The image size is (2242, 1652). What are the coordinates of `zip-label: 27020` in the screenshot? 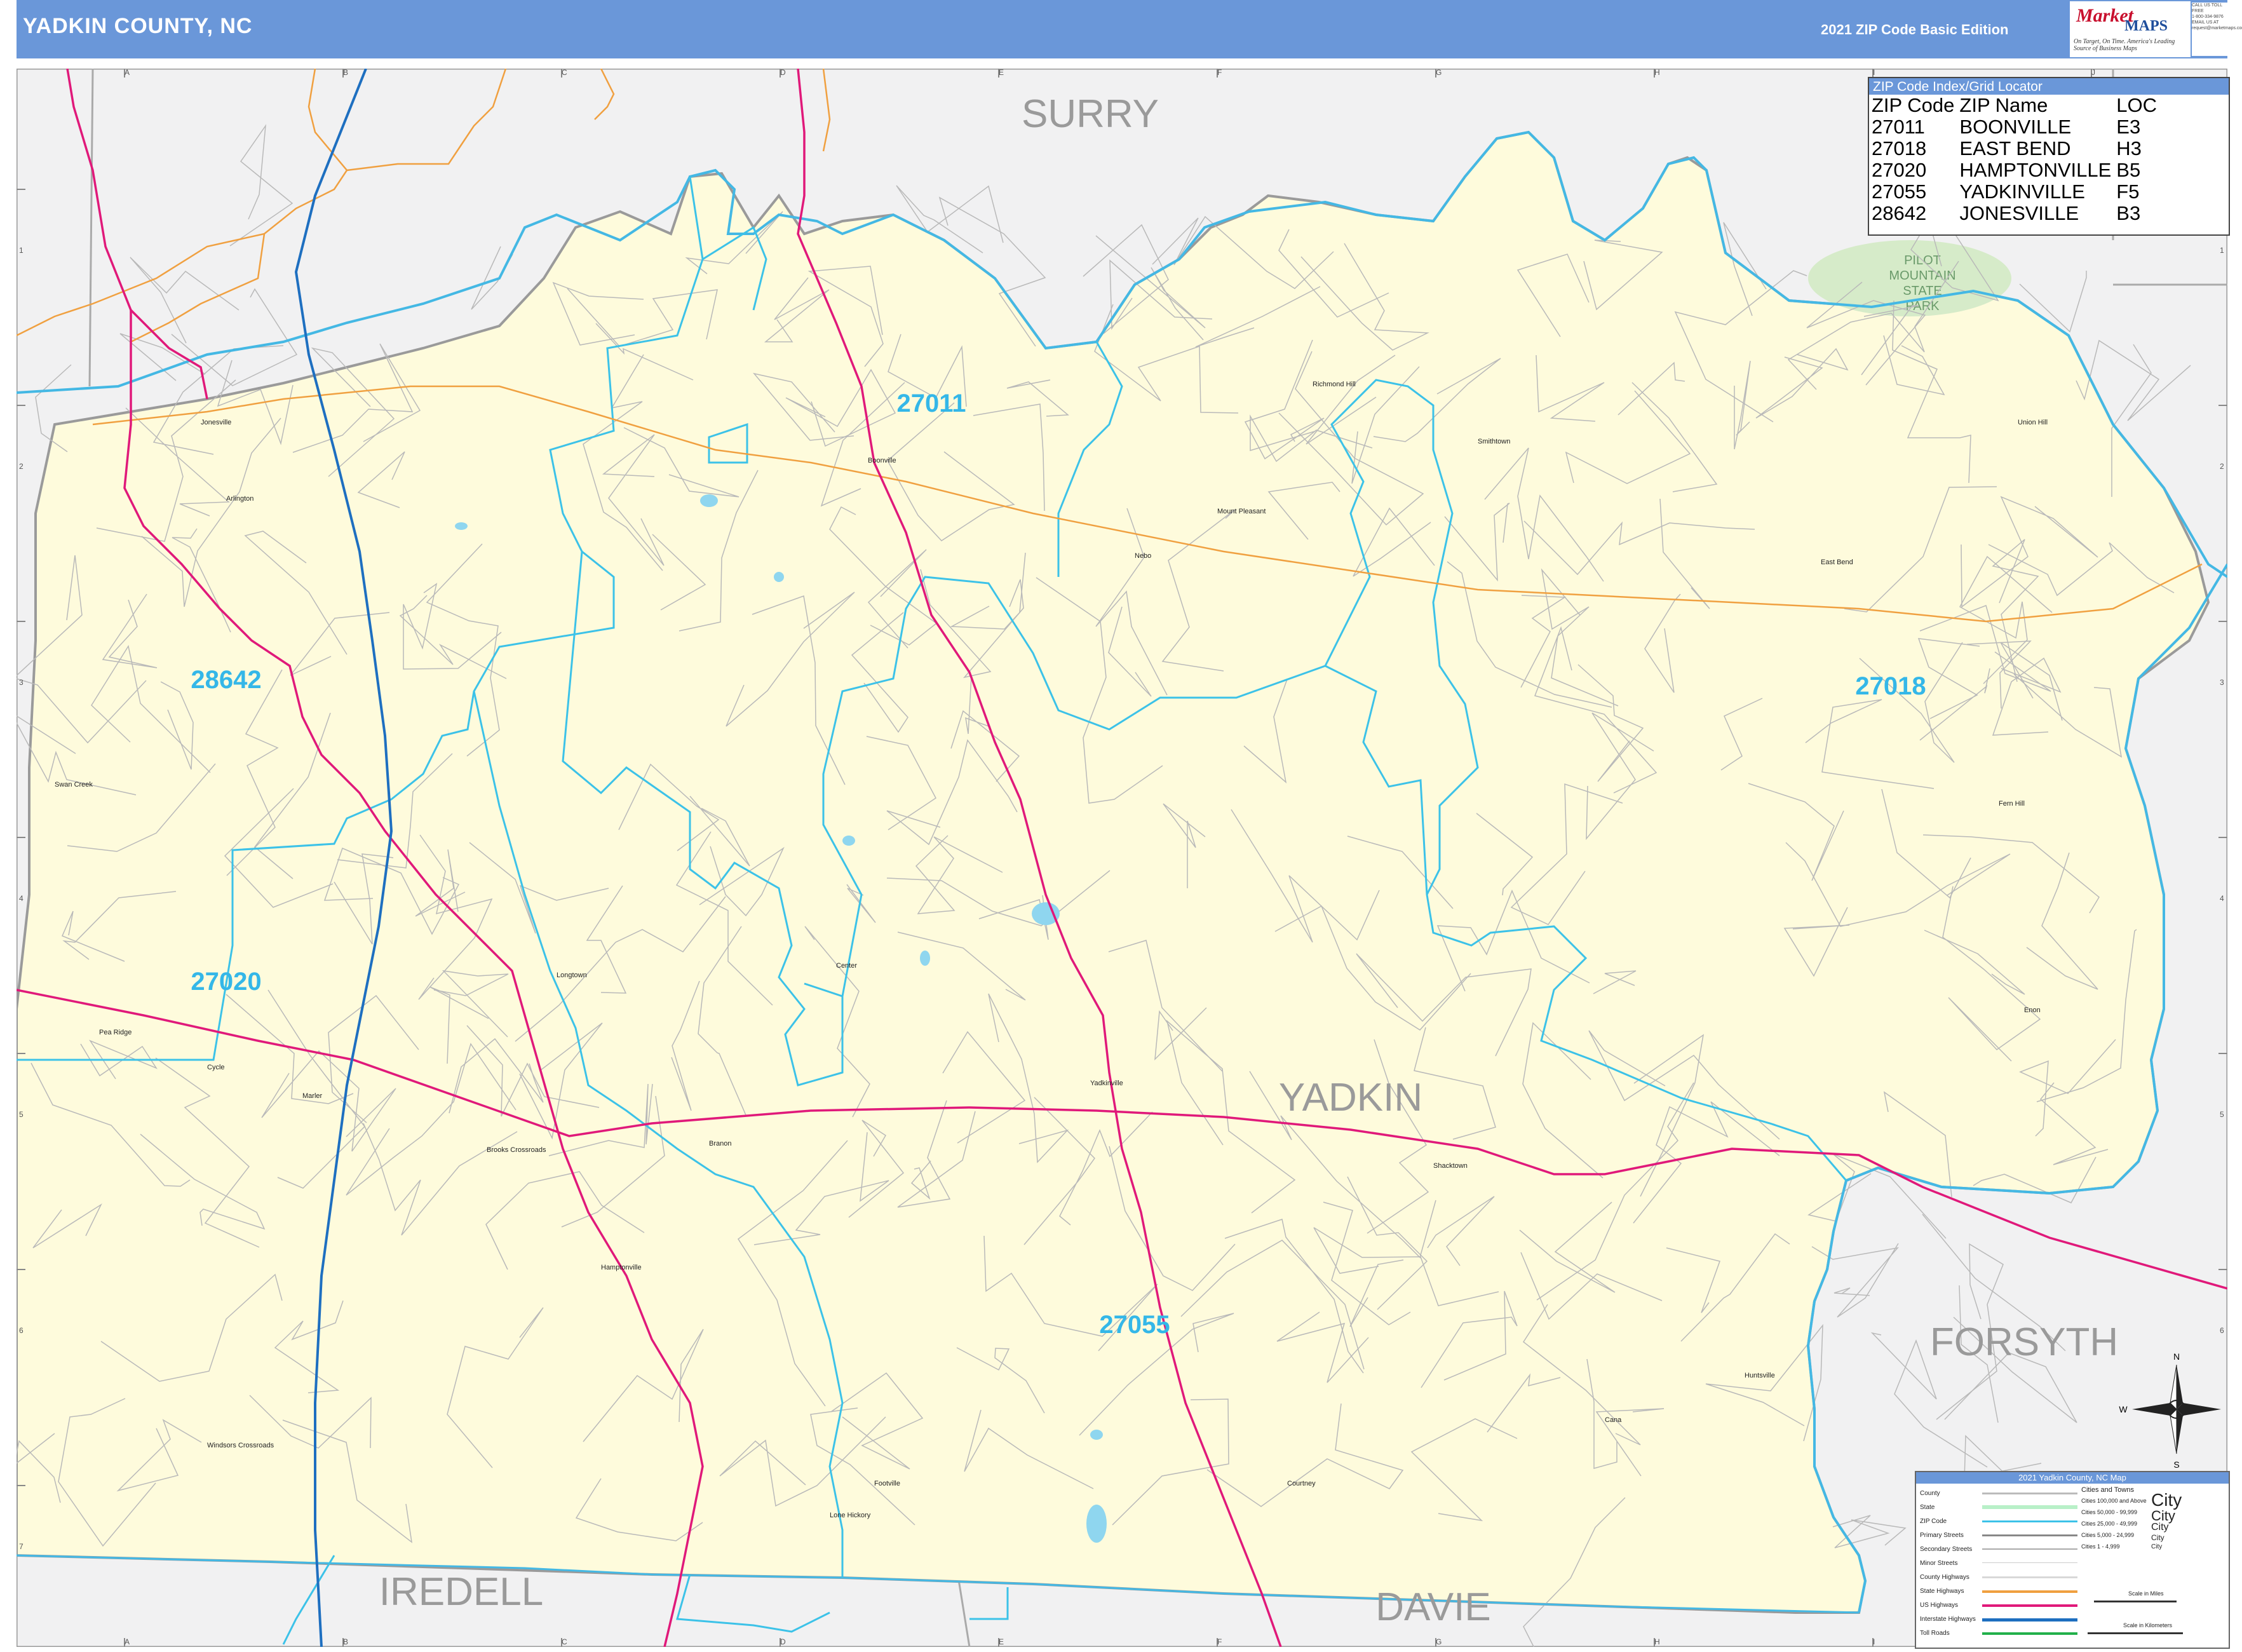 It's located at (226, 982).